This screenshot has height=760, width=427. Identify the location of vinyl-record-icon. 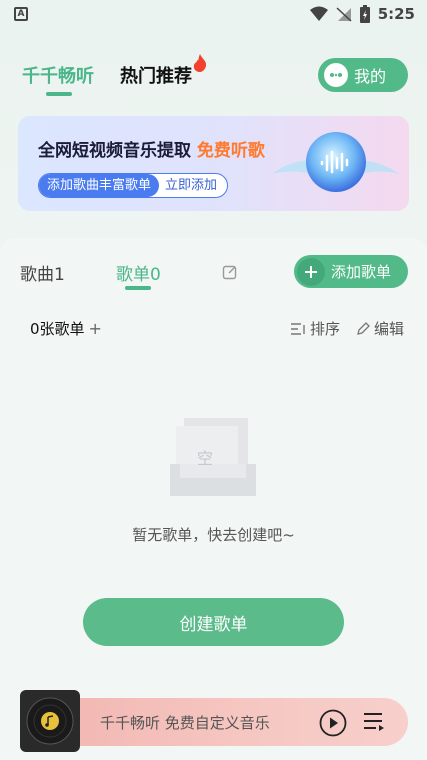
(50, 721).